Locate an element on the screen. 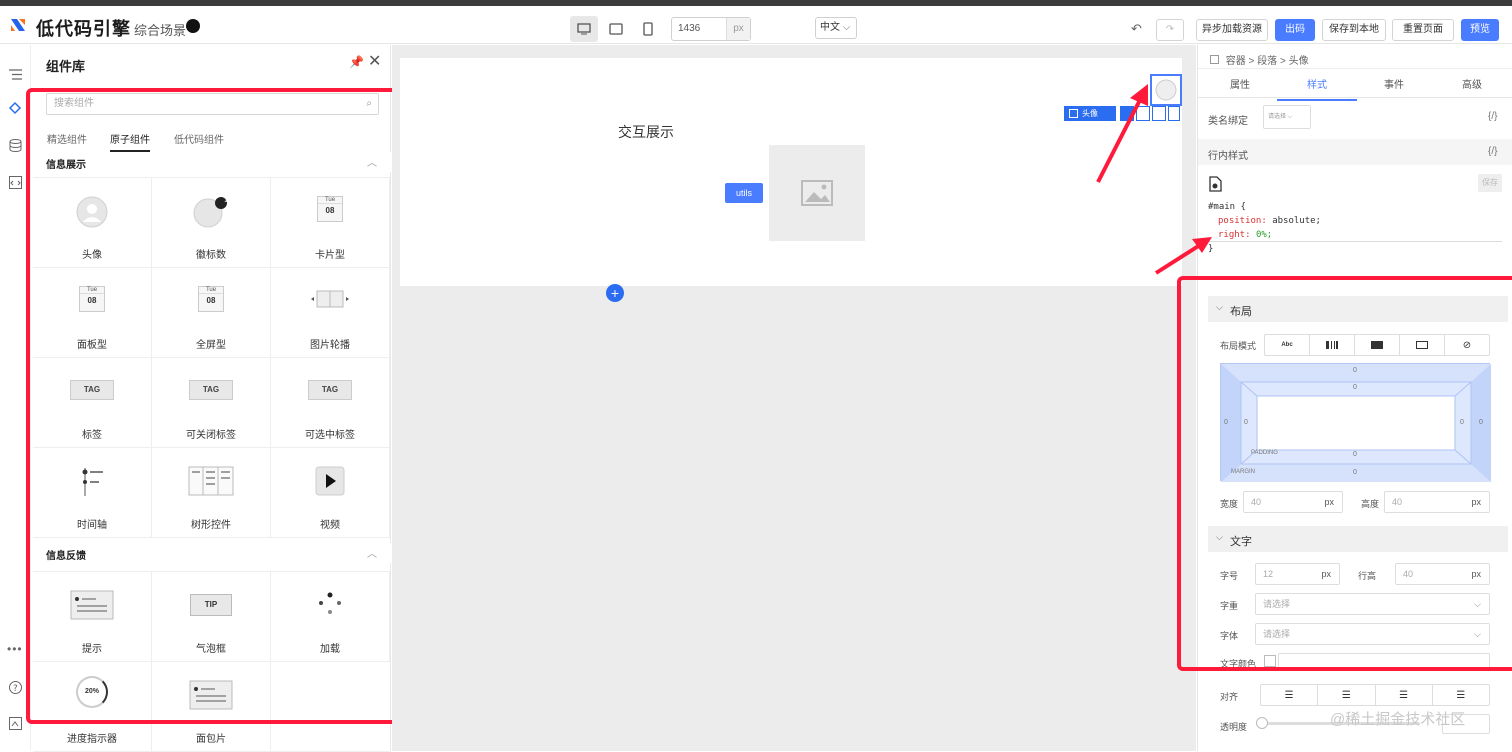  selection-label-text: 头像 is located at coordinates (1090, 113).